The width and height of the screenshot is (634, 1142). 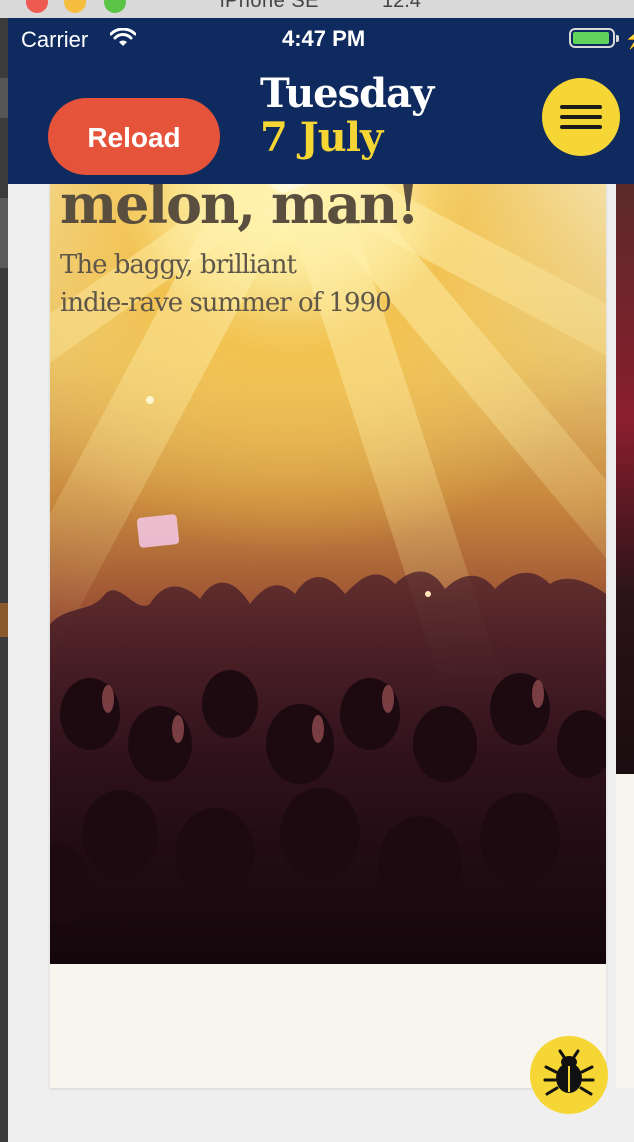 What do you see at coordinates (37, 6) in the screenshot?
I see `close-window-button` at bounding box center [37, 6].